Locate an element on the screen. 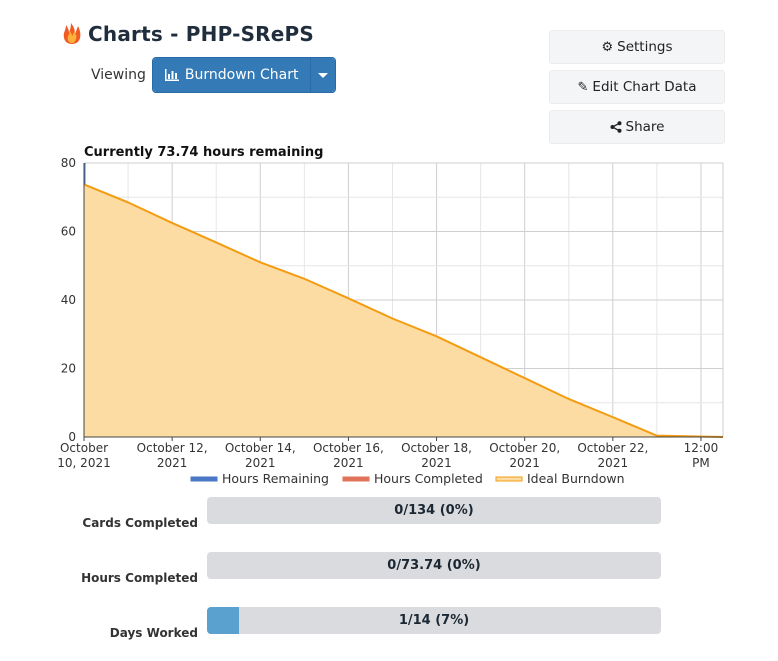  x-tick-label: October 22, 2021 is located at coordinates (612, 455).